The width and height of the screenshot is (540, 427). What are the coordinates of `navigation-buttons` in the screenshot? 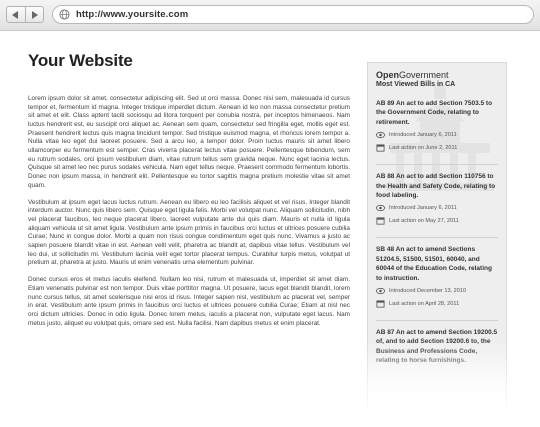 It's located at (25, 14).